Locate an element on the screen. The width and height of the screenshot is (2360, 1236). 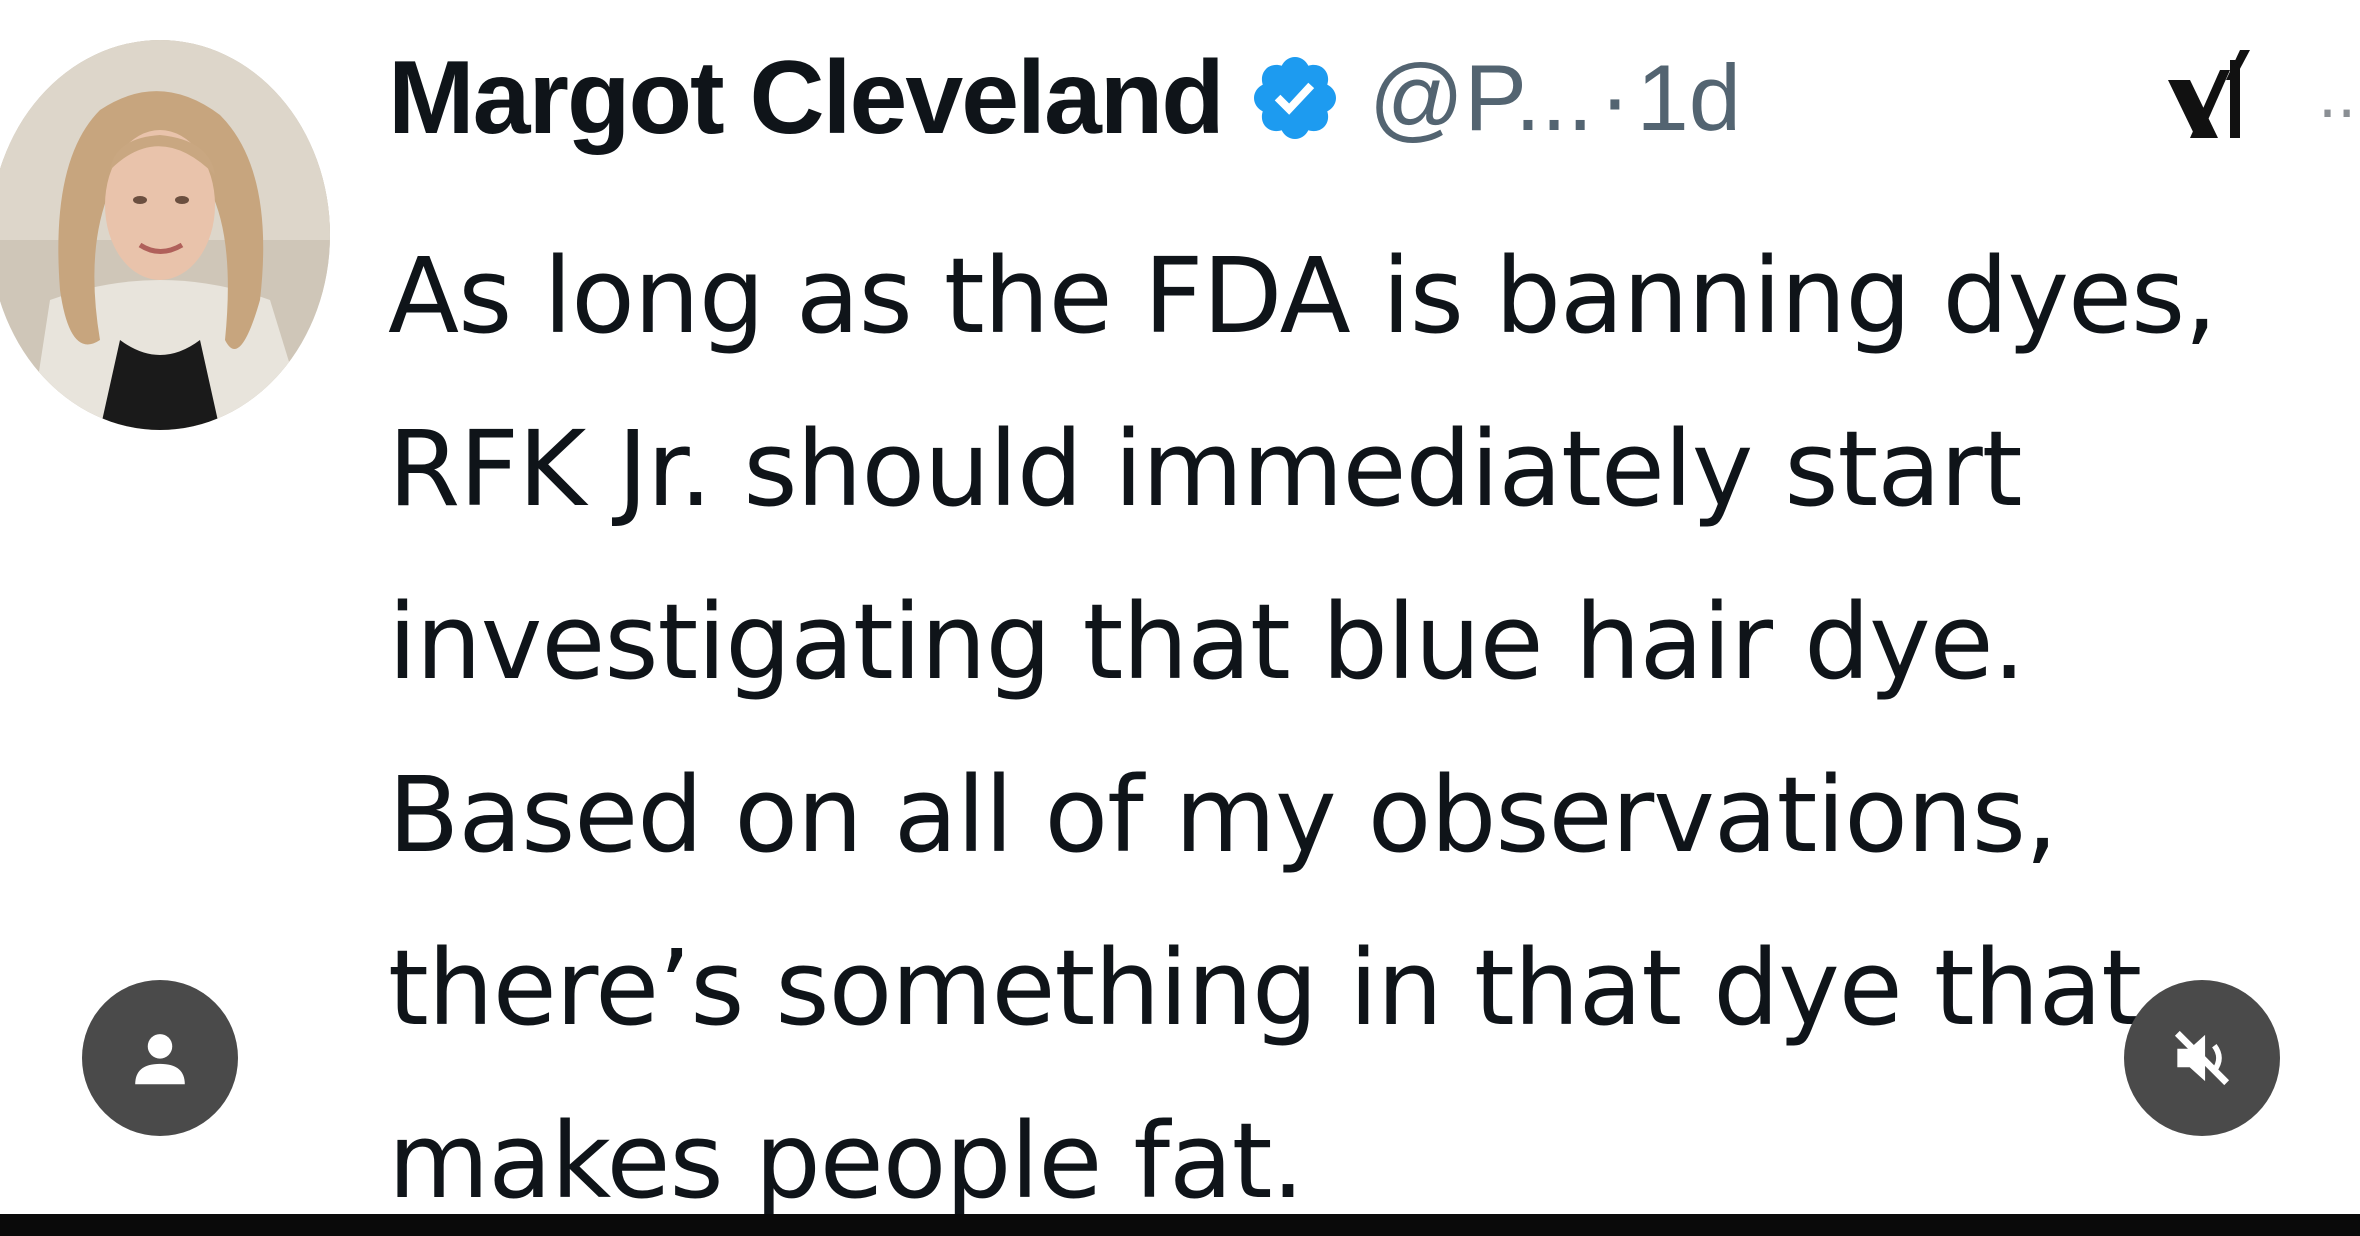
post-header: Margot Cleveland @P... · 1d is located at coordinates (1064, 98).